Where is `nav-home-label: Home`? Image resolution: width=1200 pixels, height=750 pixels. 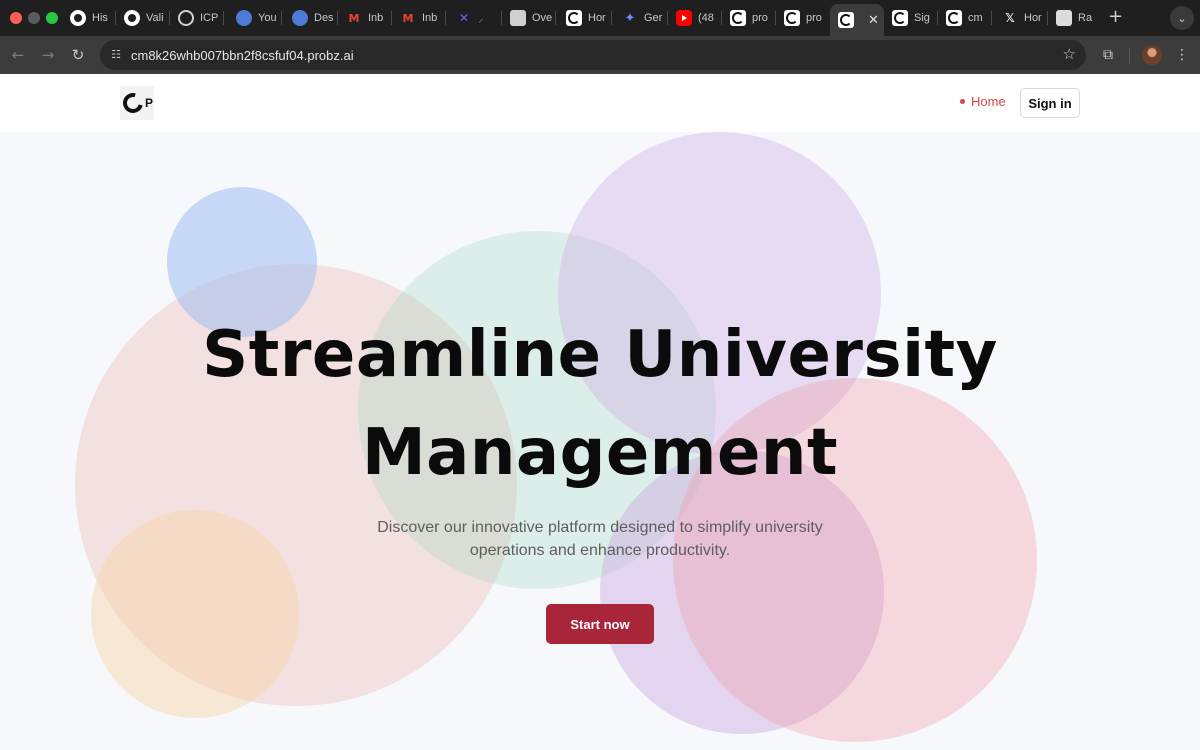
nav-home-label: Home is located at coordinates (988, 101).